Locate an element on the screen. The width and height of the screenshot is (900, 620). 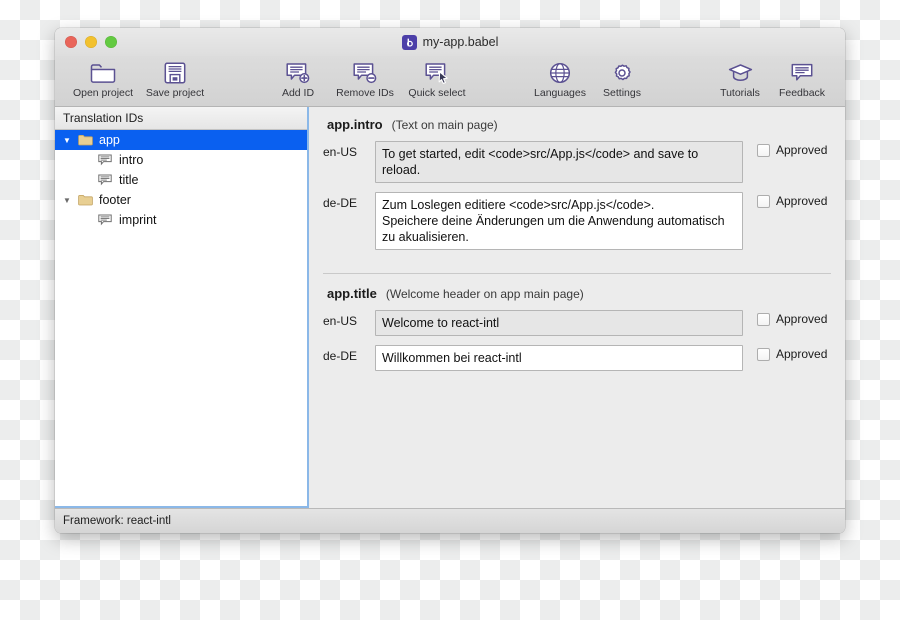
settings-label: Settings is located at coordinates (622, 93).